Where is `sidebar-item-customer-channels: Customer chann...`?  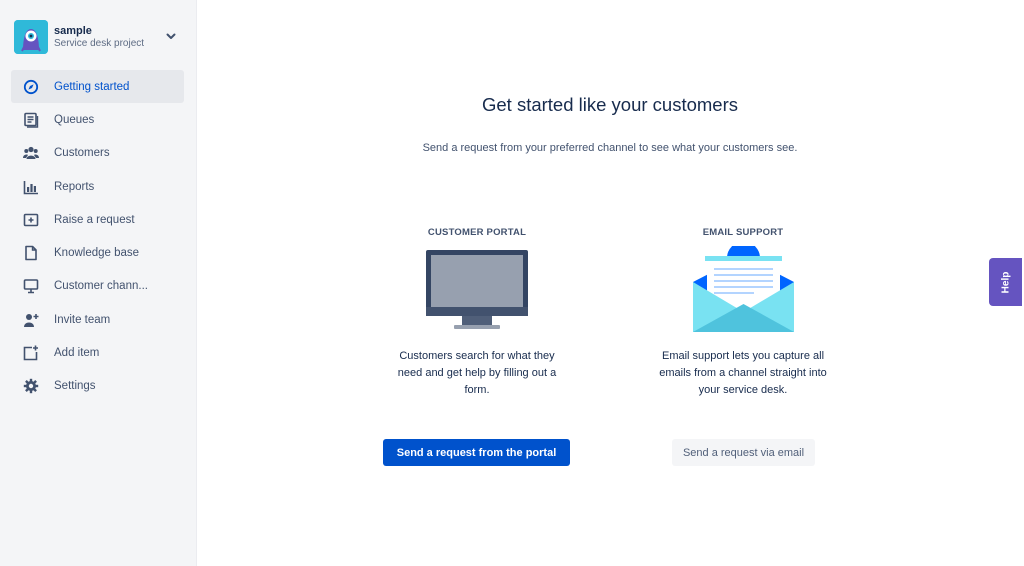
sidebar-item-customer-channels: Customer chann... is located at coordinates (97, 286).